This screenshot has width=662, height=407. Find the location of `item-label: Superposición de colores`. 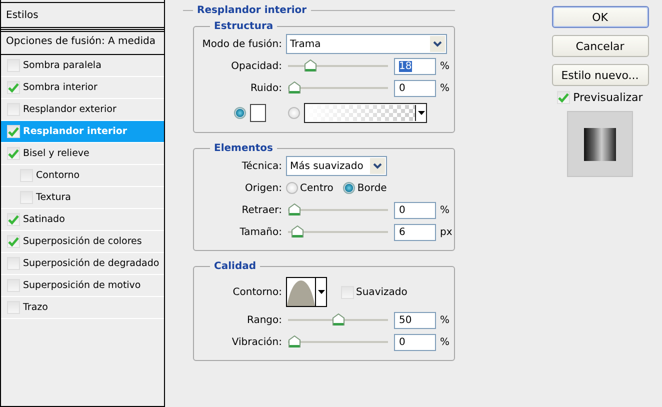

item-label: Superposición de colores is located at coordinates (82, 241).